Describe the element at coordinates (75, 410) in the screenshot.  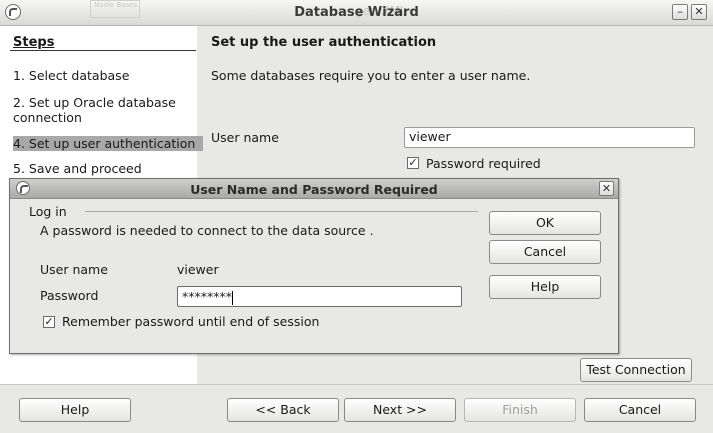
I see `help-button: Help` at that location.